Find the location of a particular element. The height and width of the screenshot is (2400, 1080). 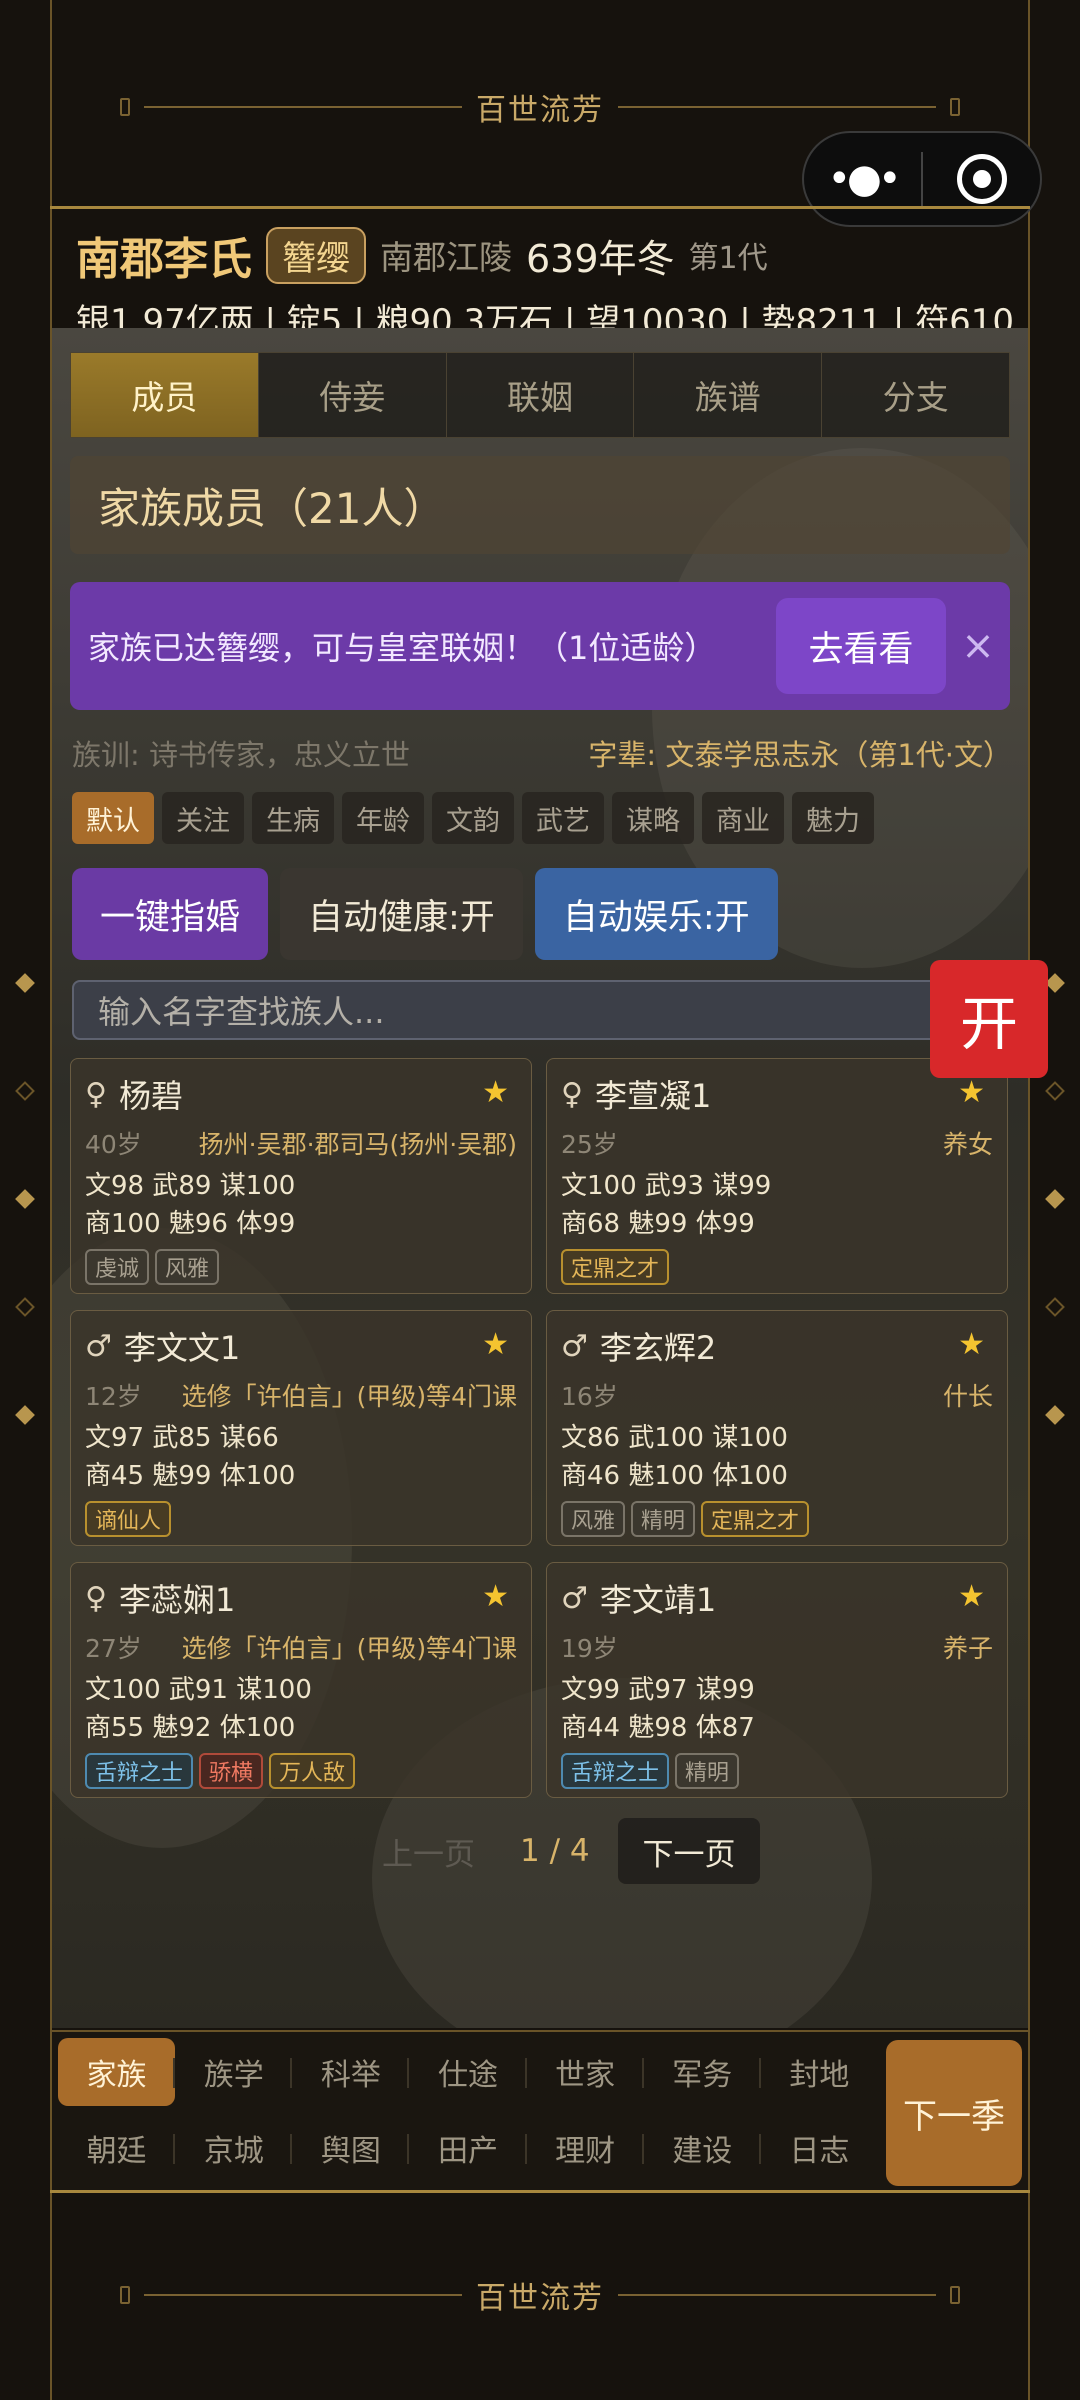

bottom-banner: 百世流芳 is located at coordinates (540, 2295).